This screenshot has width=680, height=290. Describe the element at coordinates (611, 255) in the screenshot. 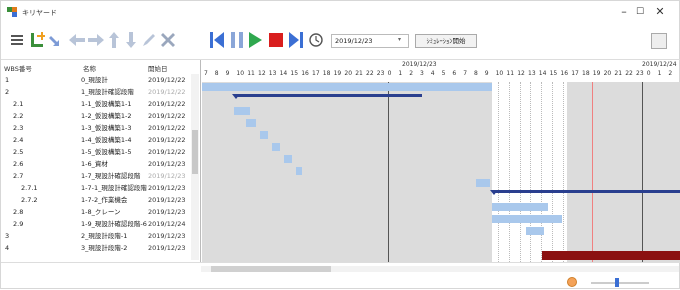

I see `critical-task-bar` at that location.